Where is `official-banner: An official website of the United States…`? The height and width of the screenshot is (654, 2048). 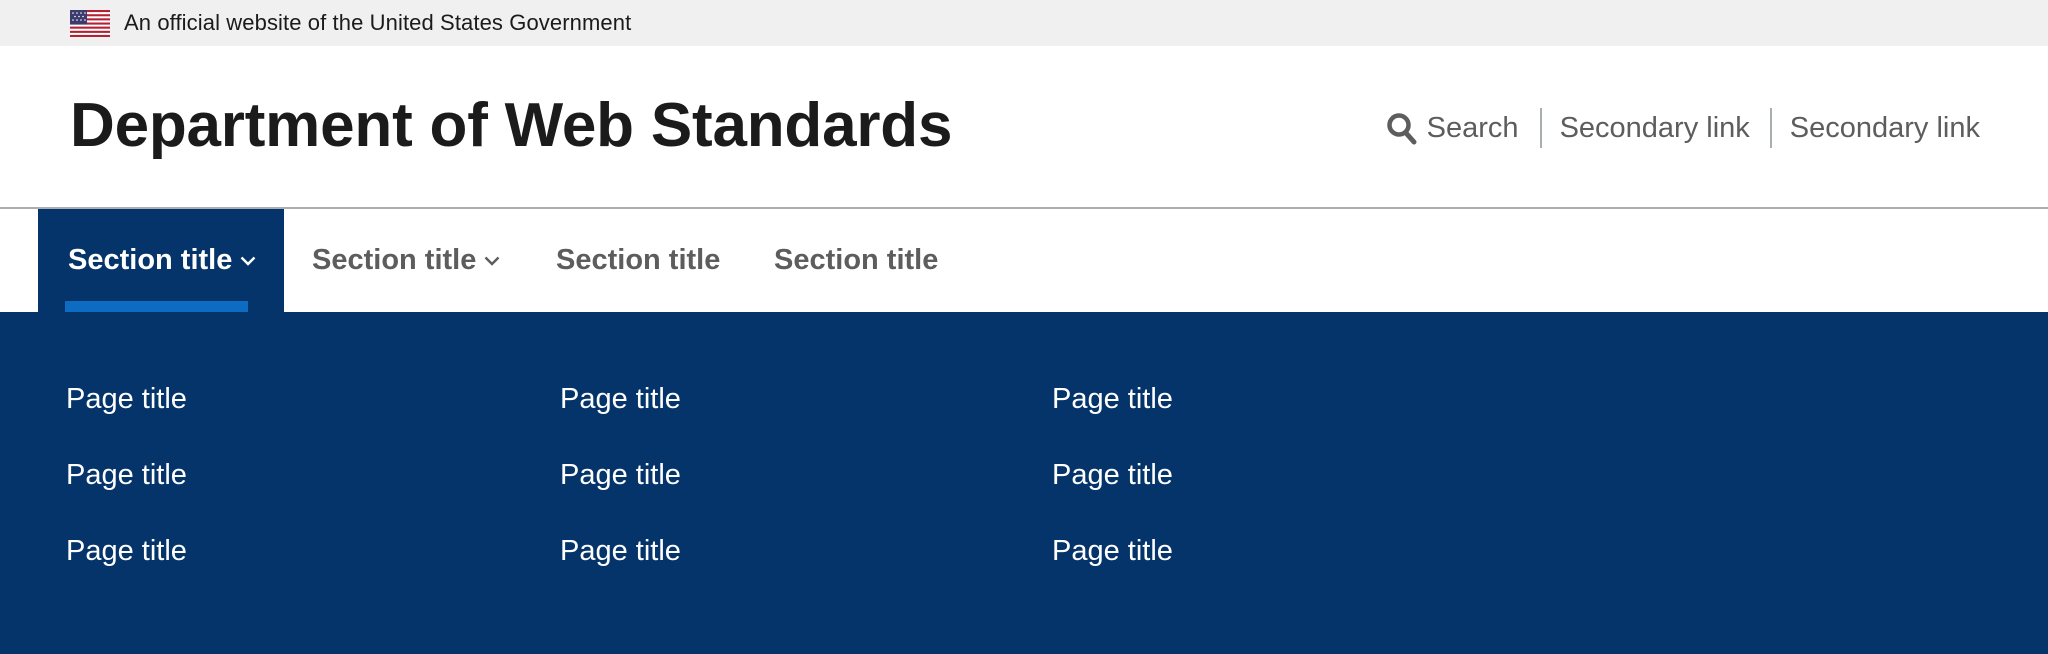 official-banner: An official website of the United States… is located at coordinates (1024, 23).